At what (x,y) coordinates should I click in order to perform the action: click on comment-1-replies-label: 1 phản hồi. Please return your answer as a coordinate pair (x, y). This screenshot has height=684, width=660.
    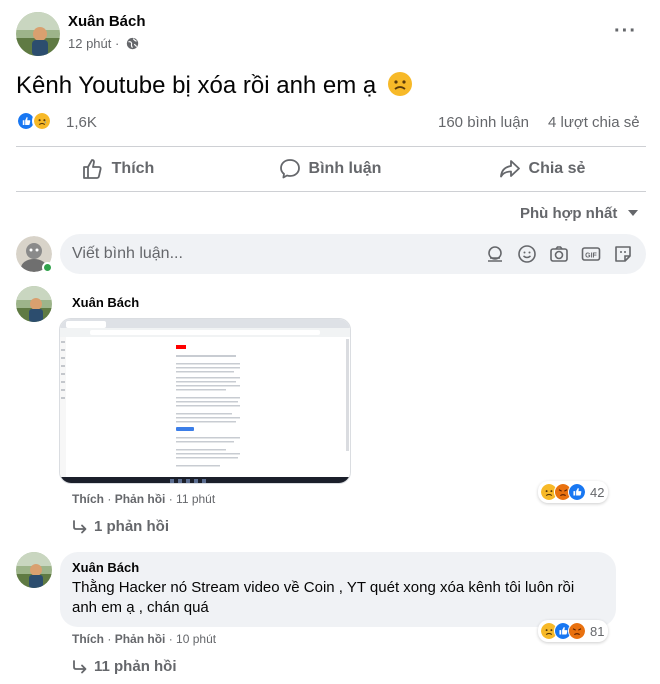
    Looking at the image, I should click on (131, 526).